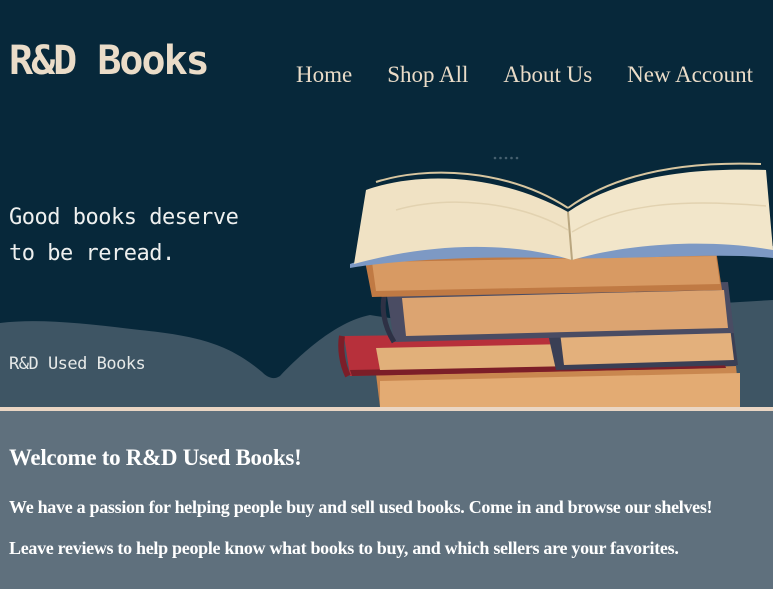  What do you see at coordinates (124, 217) in the screenshot?
I see `tagline-line-1: Good books deserve` at bounding box center [124, 217].